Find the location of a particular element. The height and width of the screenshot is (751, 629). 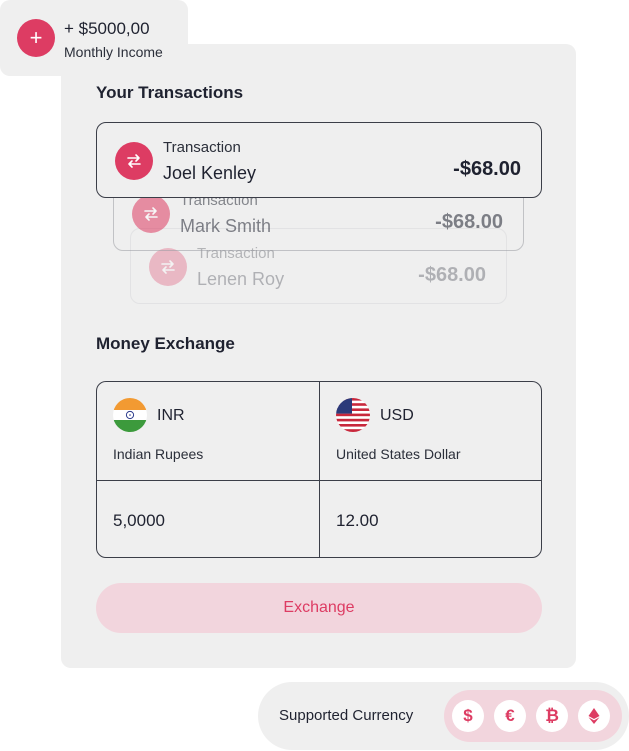

transaction-name: Mark Smith is located at coordinates (226, 226).